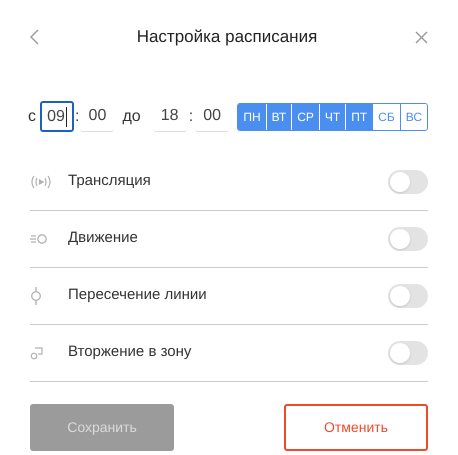  Describe the element at coordinates (36, 295) in the screenshot. I see `line-crossing-icon` at that location.